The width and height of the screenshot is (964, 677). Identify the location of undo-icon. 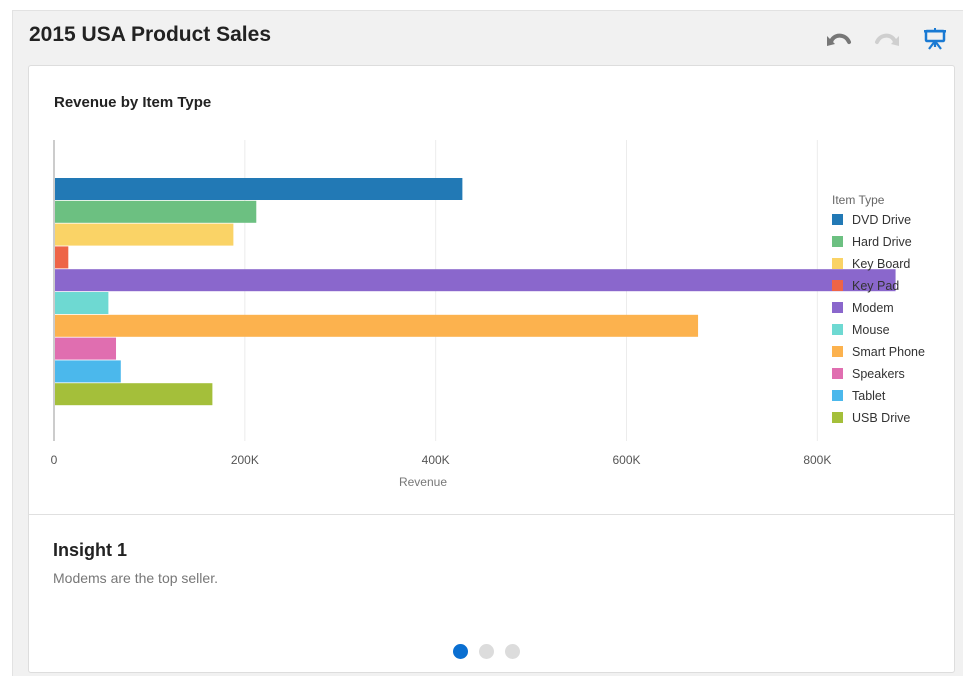
(839, 39).